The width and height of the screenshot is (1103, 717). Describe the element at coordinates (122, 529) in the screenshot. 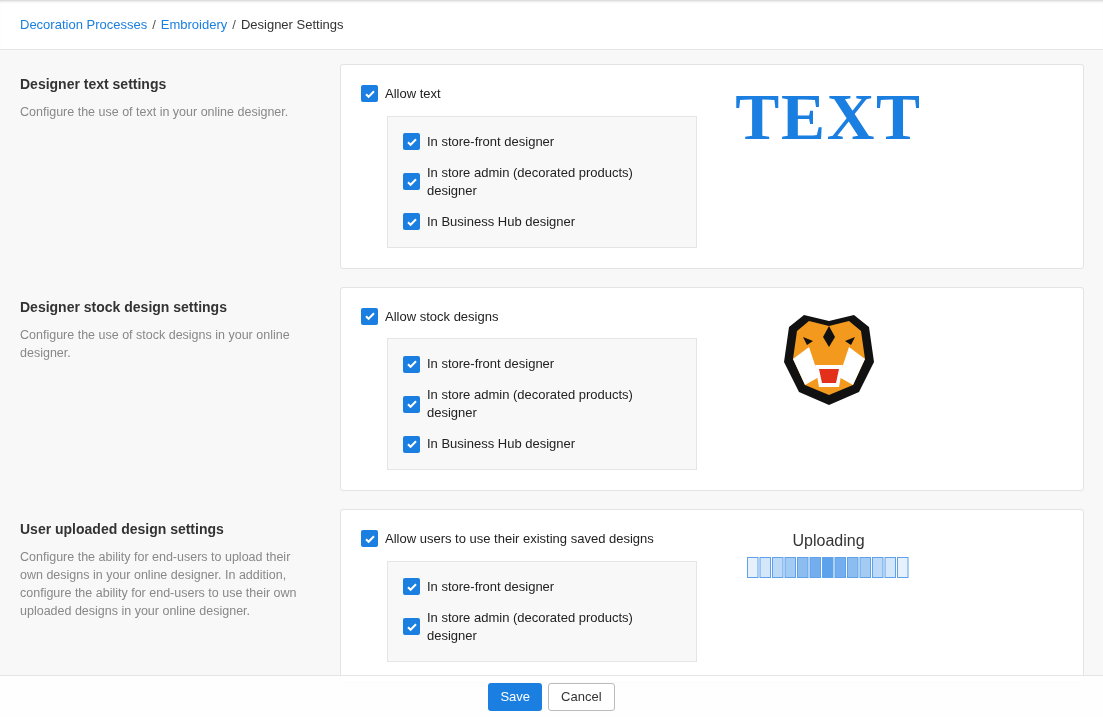

I see `section-title: User uploaded design settings` at that location.